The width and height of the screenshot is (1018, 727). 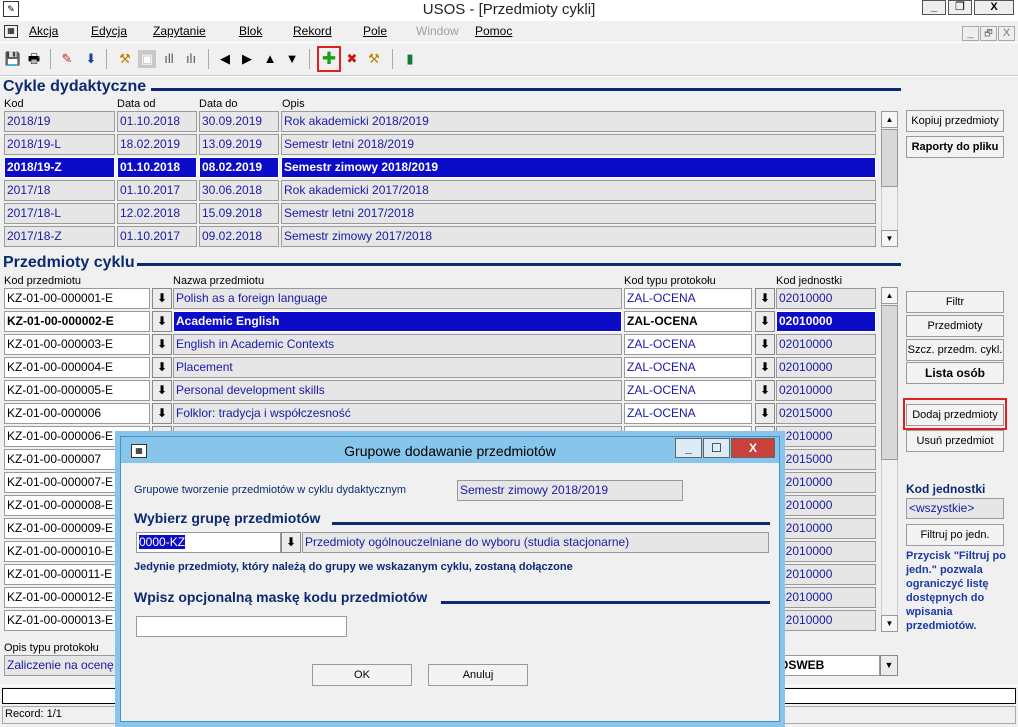 What do you see at coordinates (1006, 33) in the screenshot?
I see `mdi-close-button: X` at bounding box center [1006, 33].